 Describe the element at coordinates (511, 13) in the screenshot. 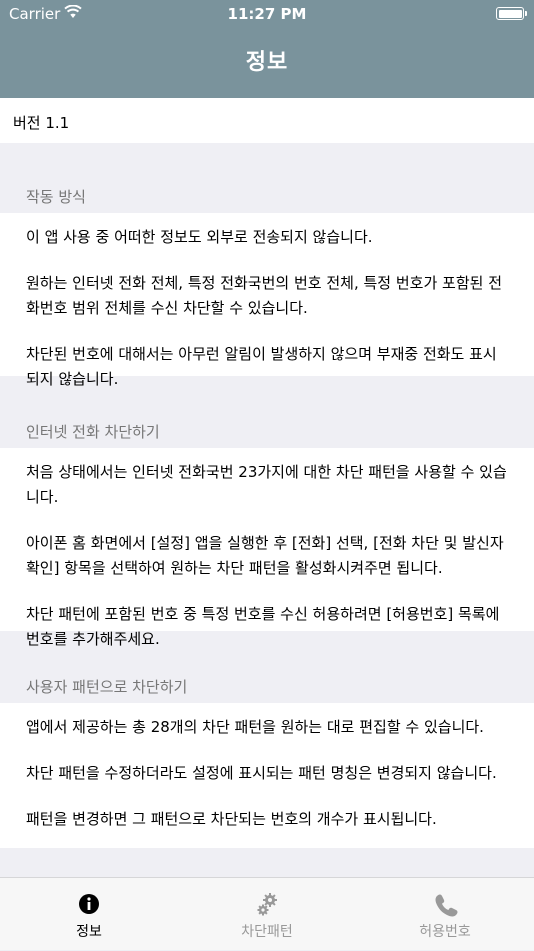

I see `battery-icon` at that location.